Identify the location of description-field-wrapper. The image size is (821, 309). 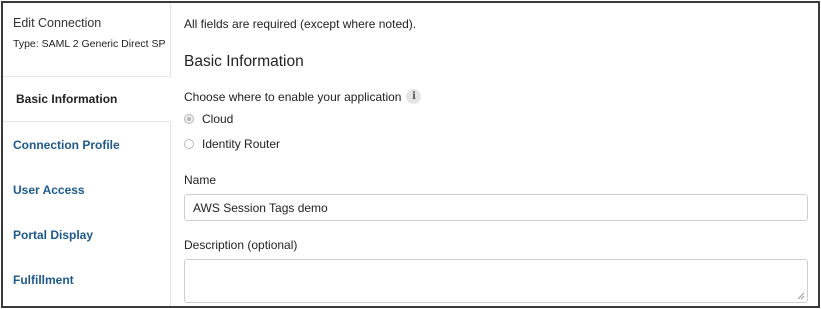
(496, 281).